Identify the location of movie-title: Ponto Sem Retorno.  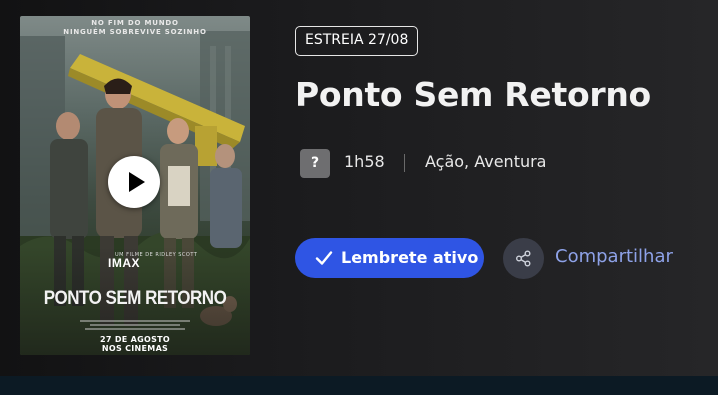
(473, 94).